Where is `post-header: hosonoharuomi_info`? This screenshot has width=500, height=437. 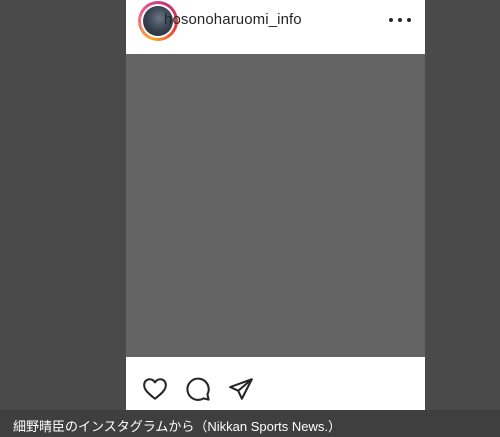
post-header: hosonoharuomi_info is located at coordinates (275, 27).